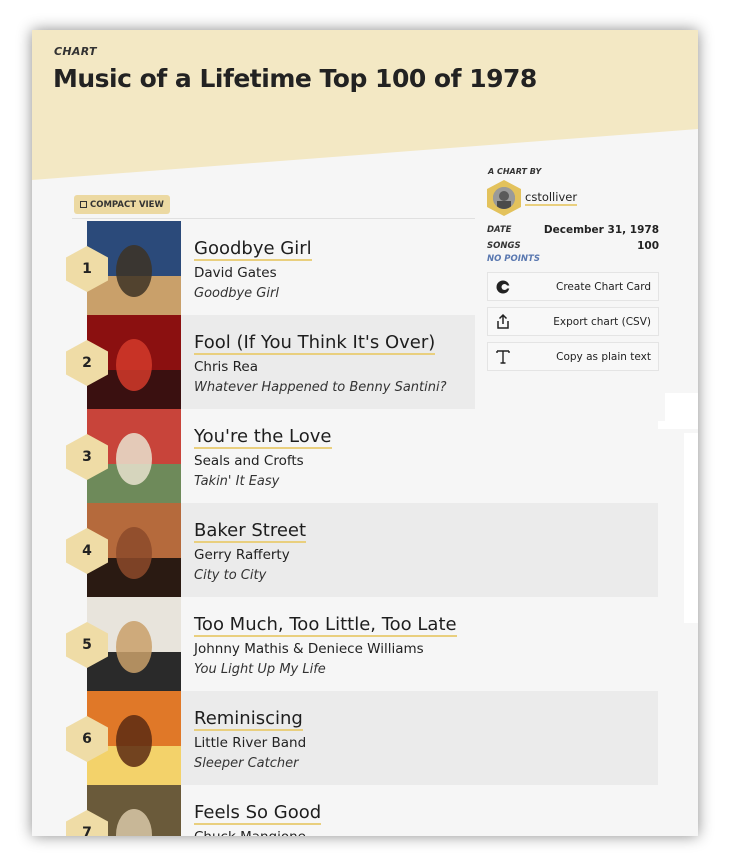 This screenshot has height=867, width=730. What do you see at coordinates (250, 832) in the screenshot?
I see `artist-name: Chuck Mangione` at bounding box center [250, 832].